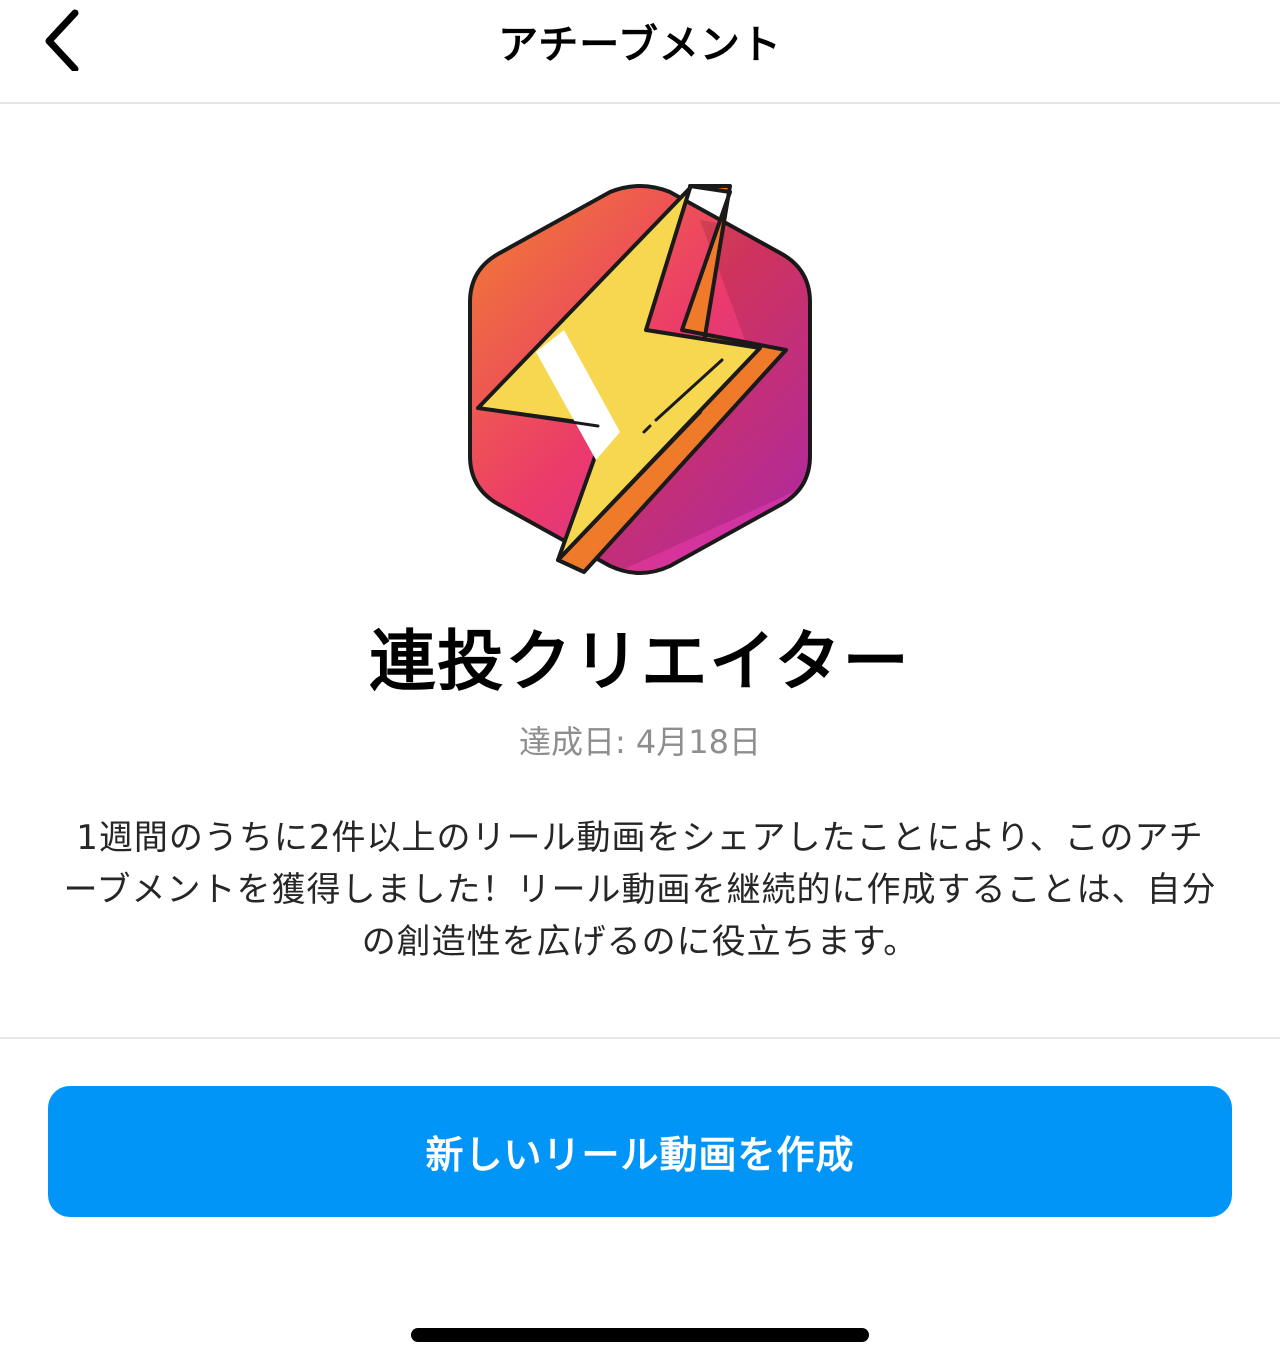 The image size is (1280, 1367). Describe the element at coordinates (640, 661) in the screenshot. I see `achievement-title: 連投クリエイター` at that location.